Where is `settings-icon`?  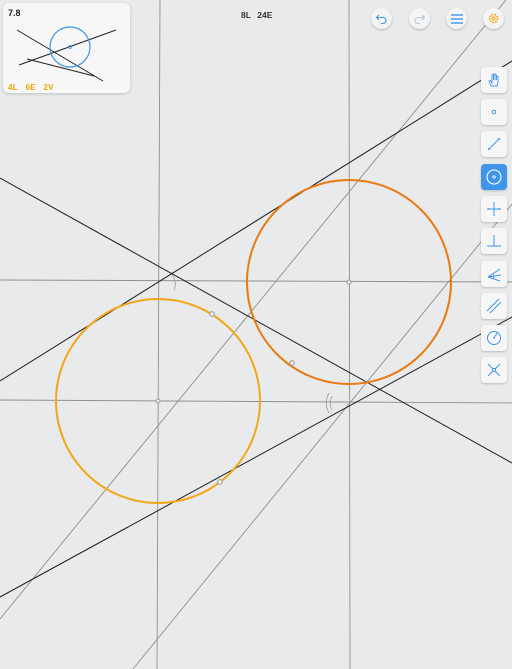
settings-icon is located at coordinates (493, 18).